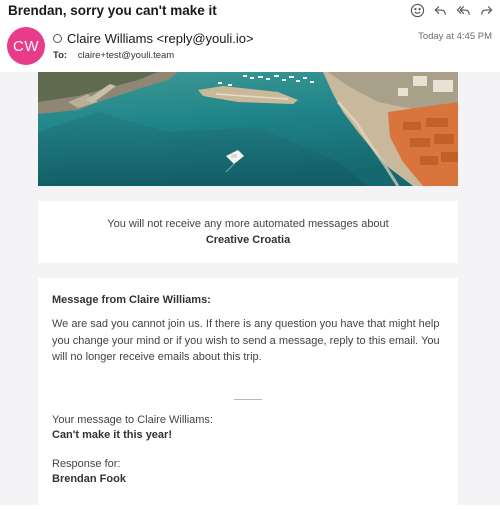  I want to click on emoji-icon, so click(417, 10).